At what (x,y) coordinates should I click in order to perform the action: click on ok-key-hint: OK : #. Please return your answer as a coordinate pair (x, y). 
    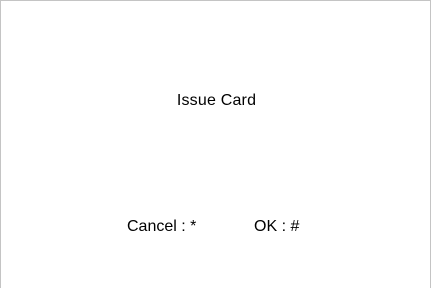
    Looking at the image, I should click on (277, 226).